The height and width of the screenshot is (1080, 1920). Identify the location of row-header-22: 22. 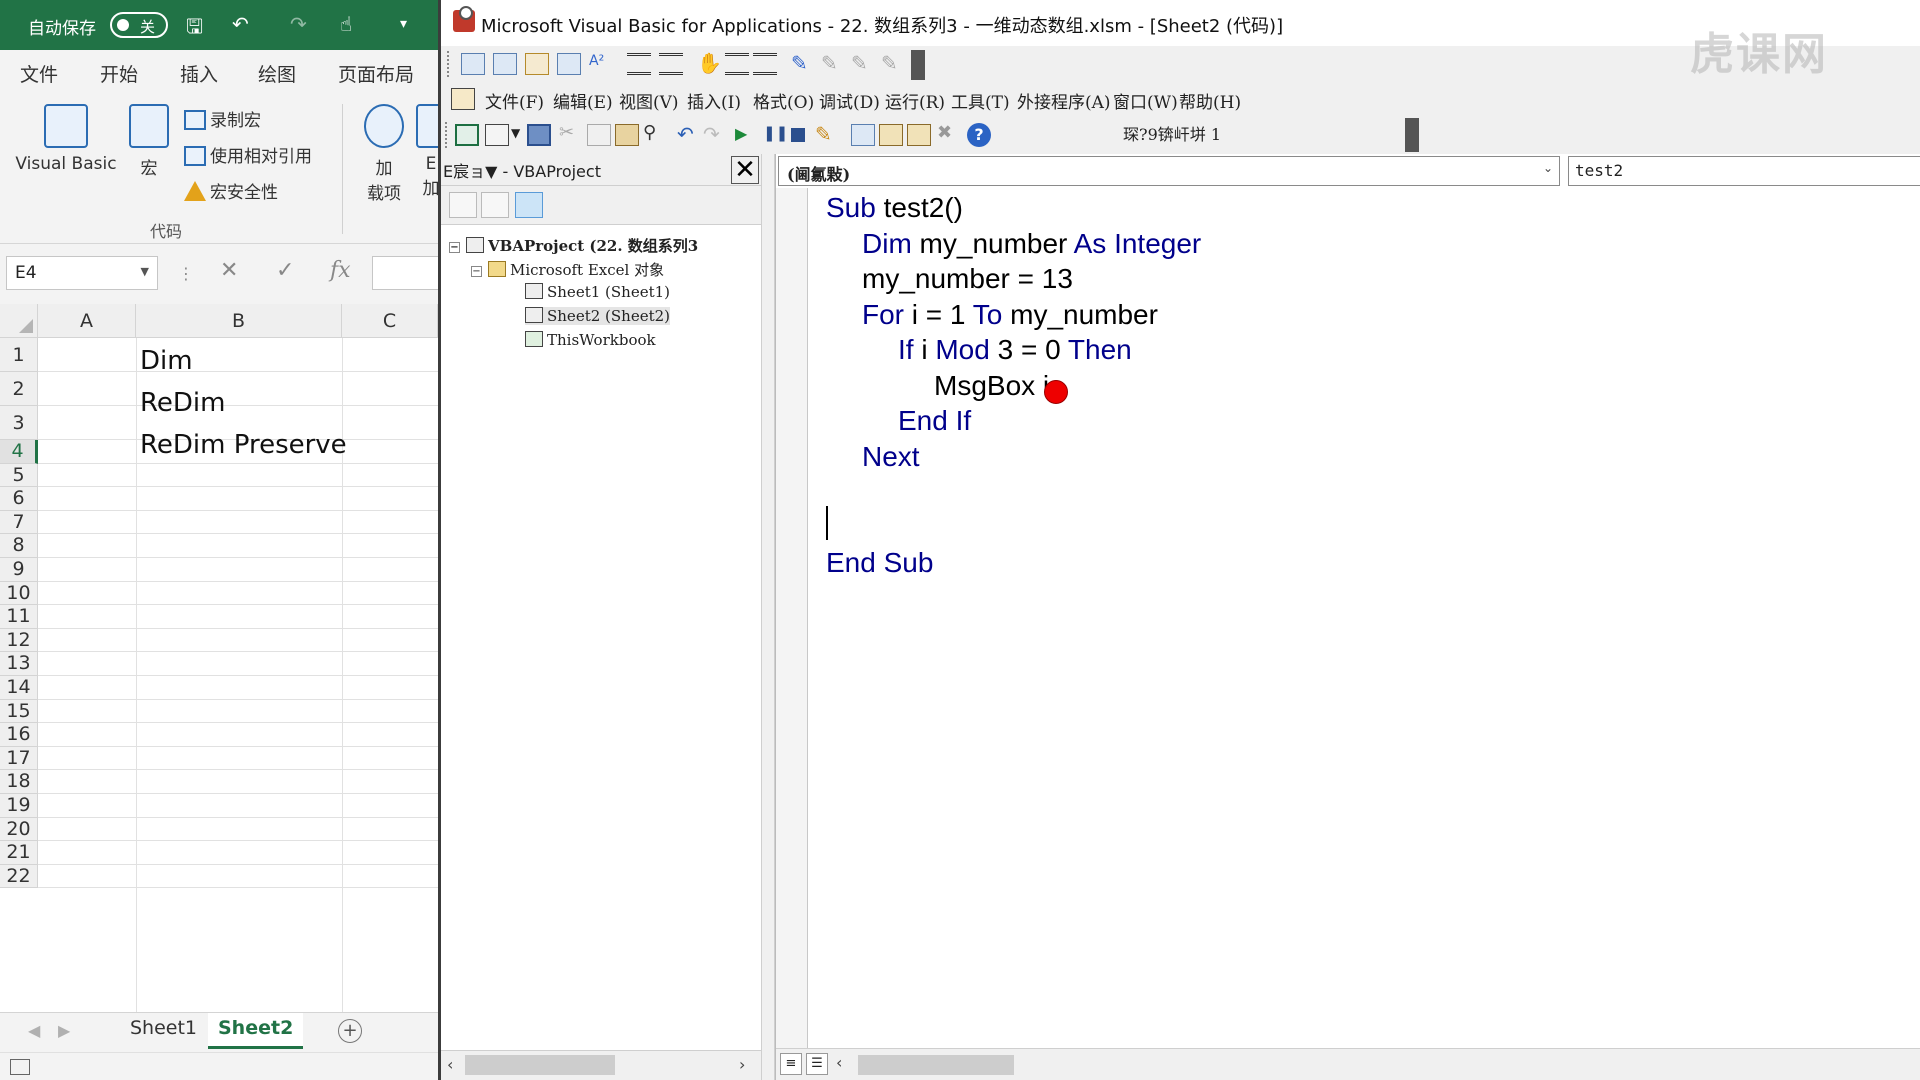
(19, 876).